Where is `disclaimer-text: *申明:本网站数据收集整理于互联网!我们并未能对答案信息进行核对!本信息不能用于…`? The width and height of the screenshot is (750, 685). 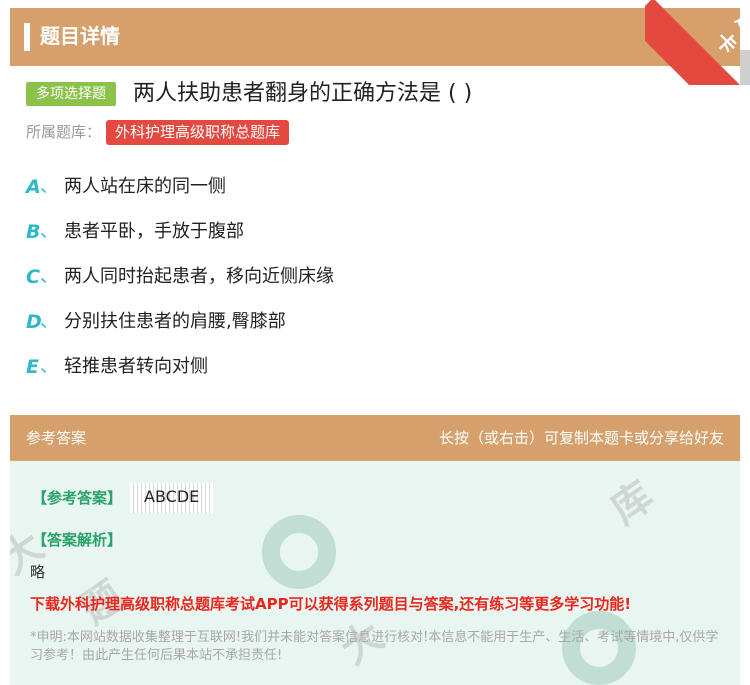 disclaimer-text: *申明:本网站数据收集整理于互联网!我们并未能对答案信息进行核对!本信息不能用于… is located at coordinates (374, 646).